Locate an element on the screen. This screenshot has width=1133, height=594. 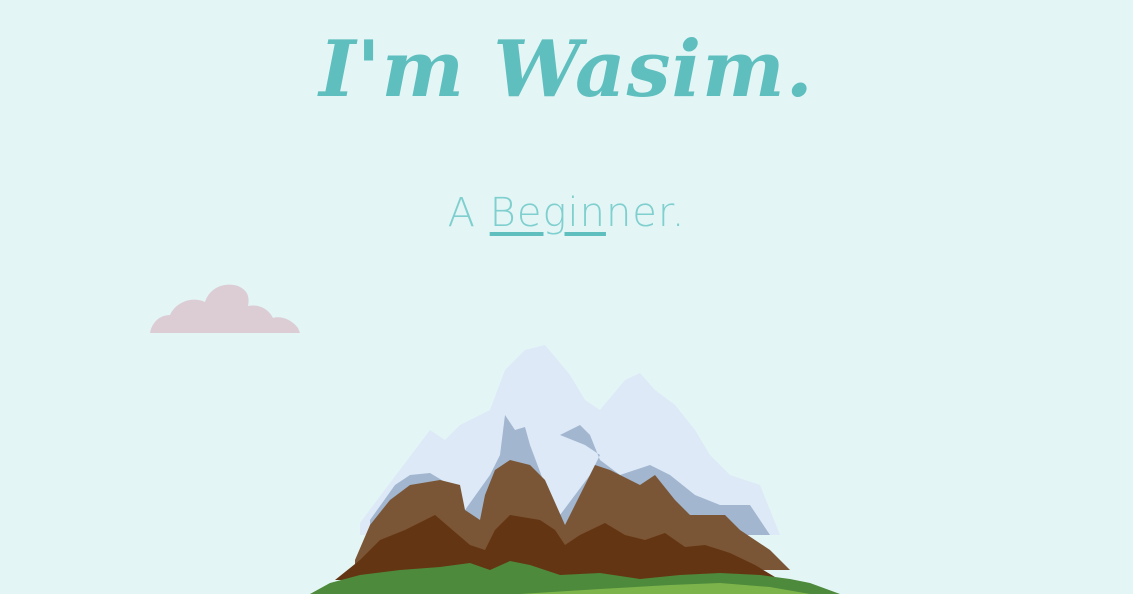
subtitle-part-1: Beg is located at coordinates (528, 213).